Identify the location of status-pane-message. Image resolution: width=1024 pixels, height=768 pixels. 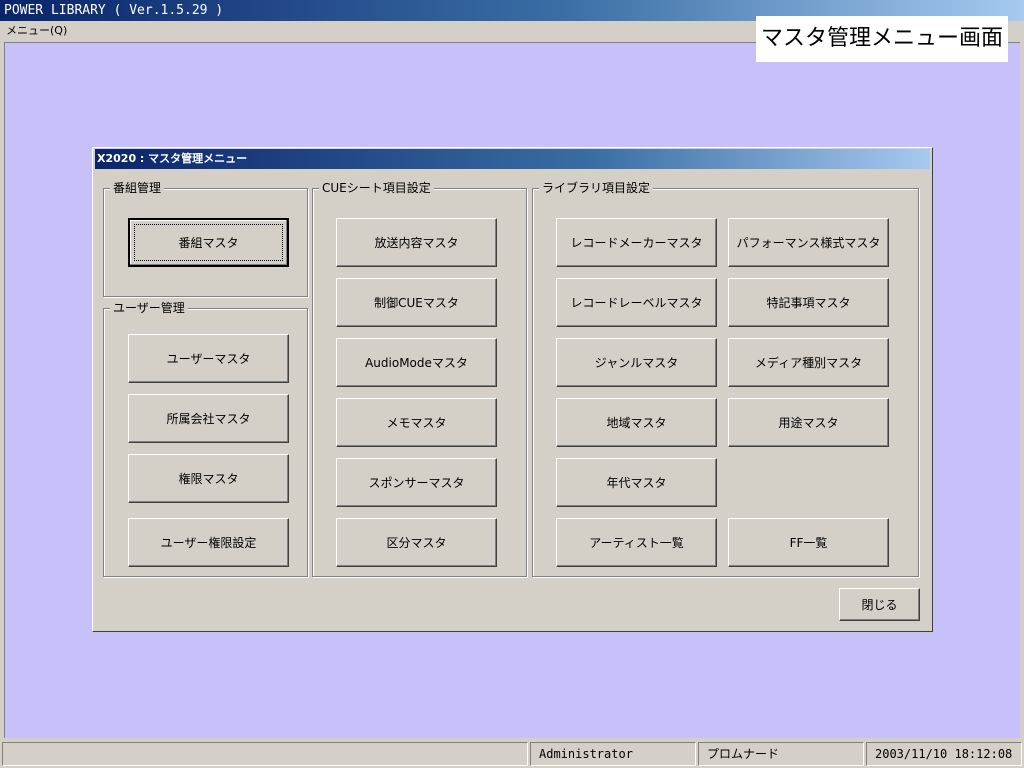
(265, 754).